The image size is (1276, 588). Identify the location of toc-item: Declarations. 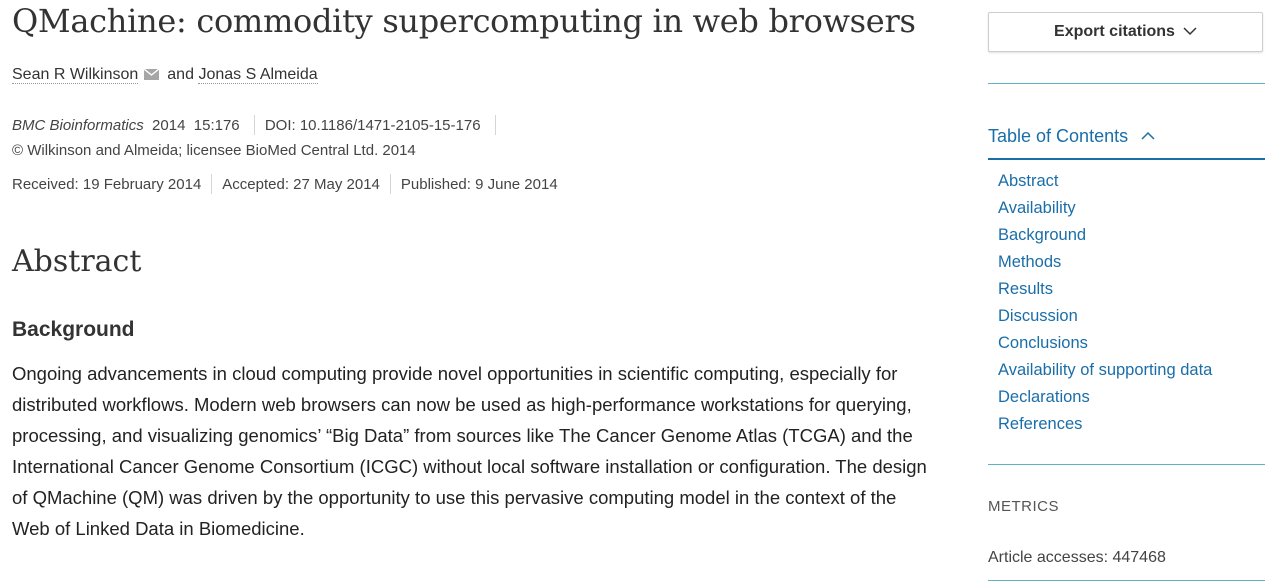
(1105, 397).